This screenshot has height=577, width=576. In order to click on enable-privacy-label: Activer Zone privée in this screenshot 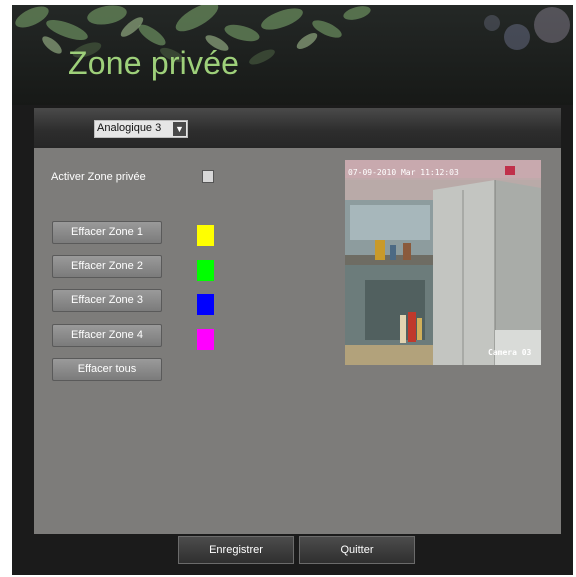, I will do `click(98, 177)`.